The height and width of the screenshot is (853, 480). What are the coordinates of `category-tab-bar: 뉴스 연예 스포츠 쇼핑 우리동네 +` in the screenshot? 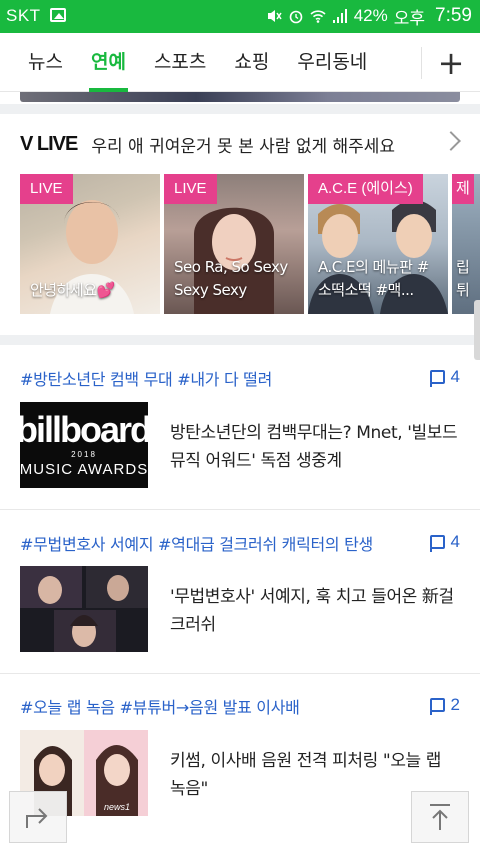 It's located at (240, 62).